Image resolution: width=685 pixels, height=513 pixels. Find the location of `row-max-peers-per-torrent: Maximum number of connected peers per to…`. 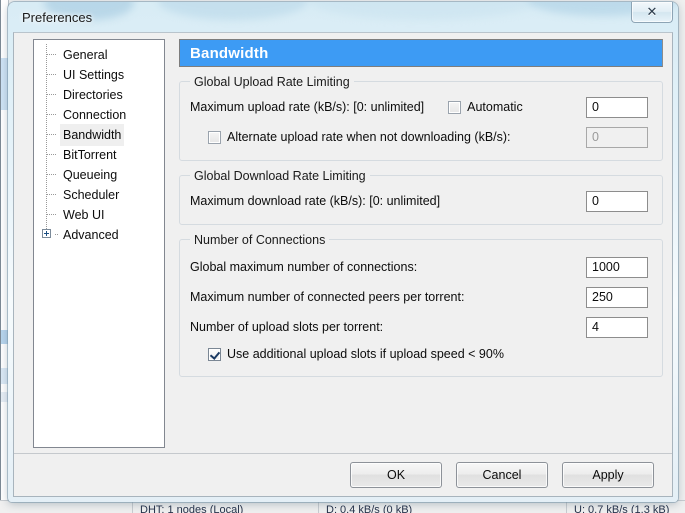

row-max-peers-per-torrent: Maximum number of connected peers per to… is located at coordinates (421, 297).